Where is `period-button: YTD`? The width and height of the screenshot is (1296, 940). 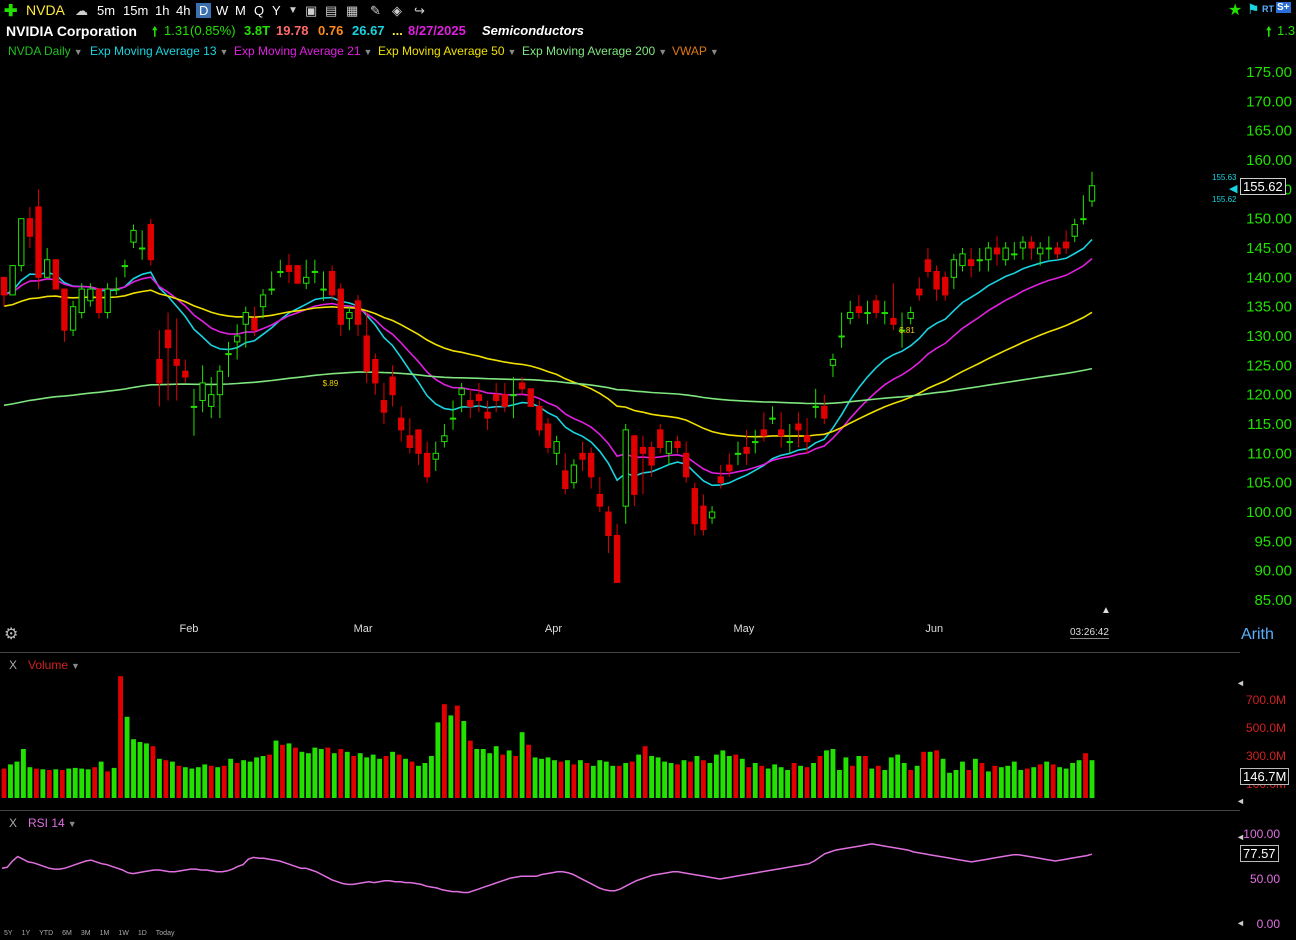 period-button: YTD is located at coordinates (46, 933).